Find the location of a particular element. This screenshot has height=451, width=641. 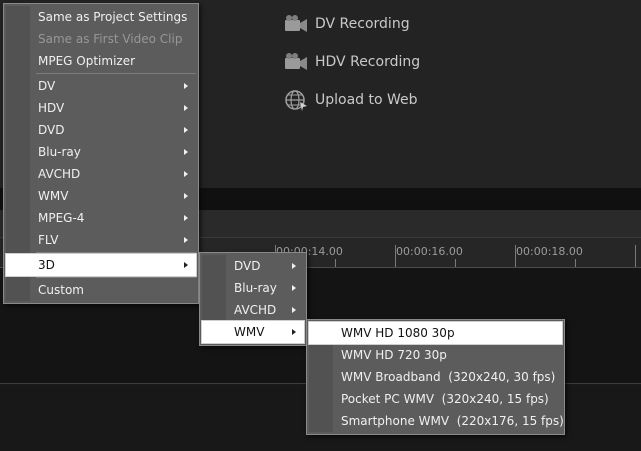

menu-item-label: Same as Project Settings is located at coordinates (113, 17).